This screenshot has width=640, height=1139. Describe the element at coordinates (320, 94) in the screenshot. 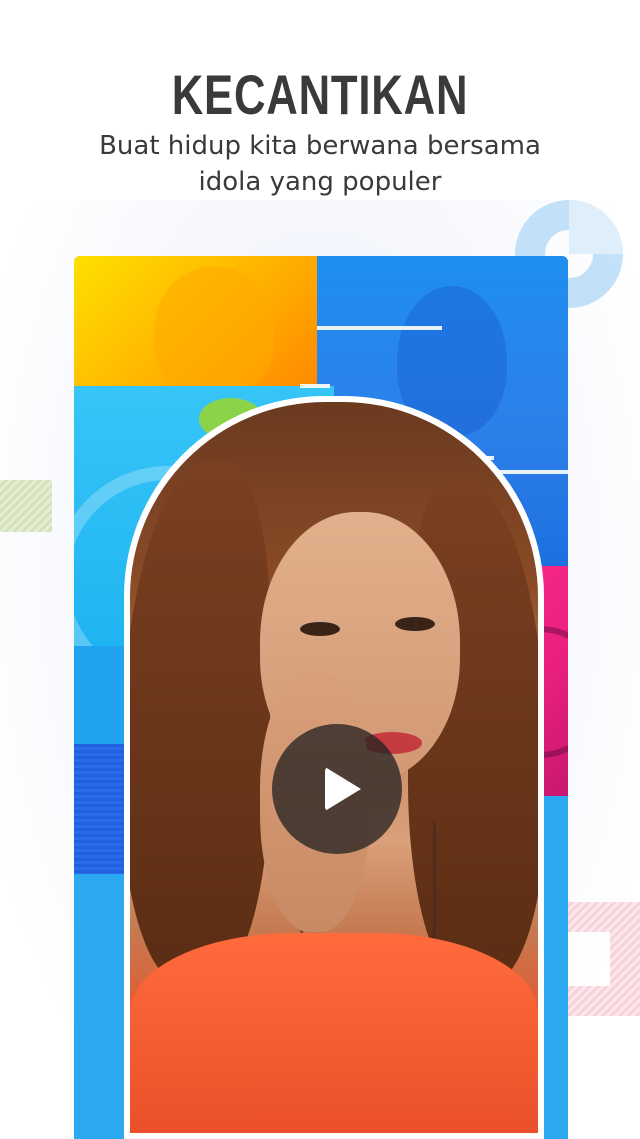

I see `page-title: KECANTIKAN` at that location.